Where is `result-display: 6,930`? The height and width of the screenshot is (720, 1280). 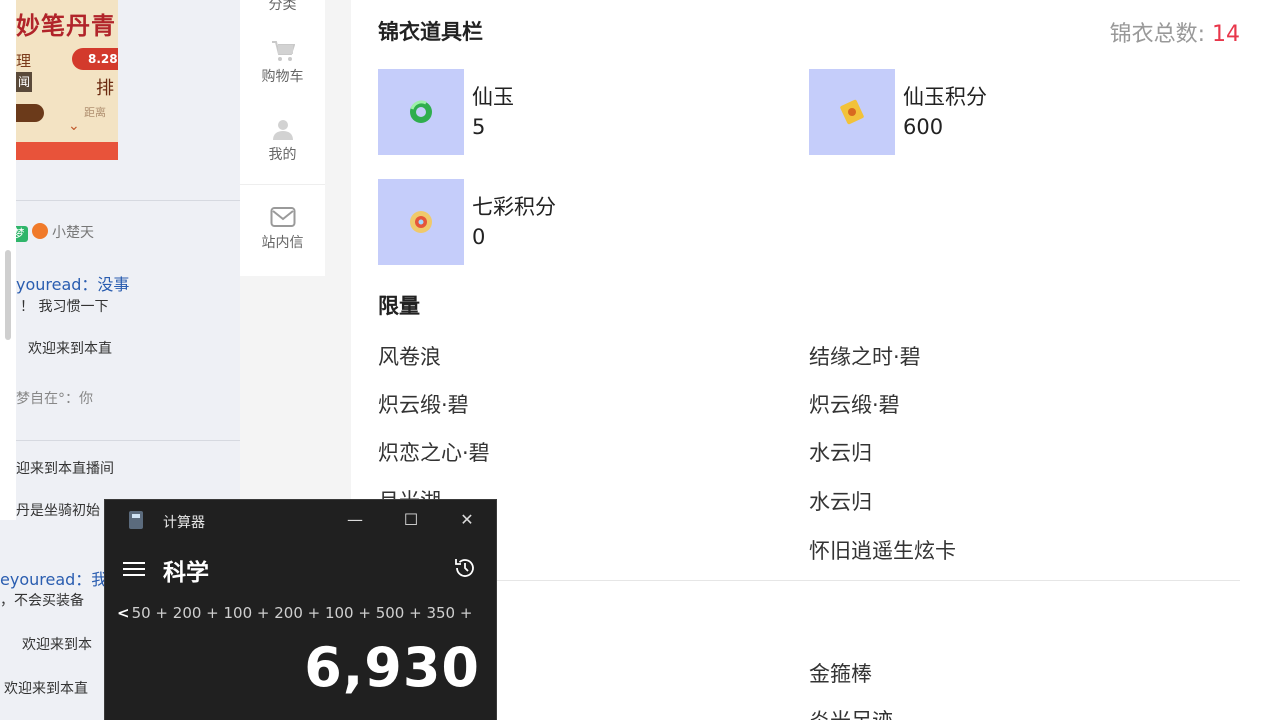 result-display: 6,930 is located at coordinates (392, 667).